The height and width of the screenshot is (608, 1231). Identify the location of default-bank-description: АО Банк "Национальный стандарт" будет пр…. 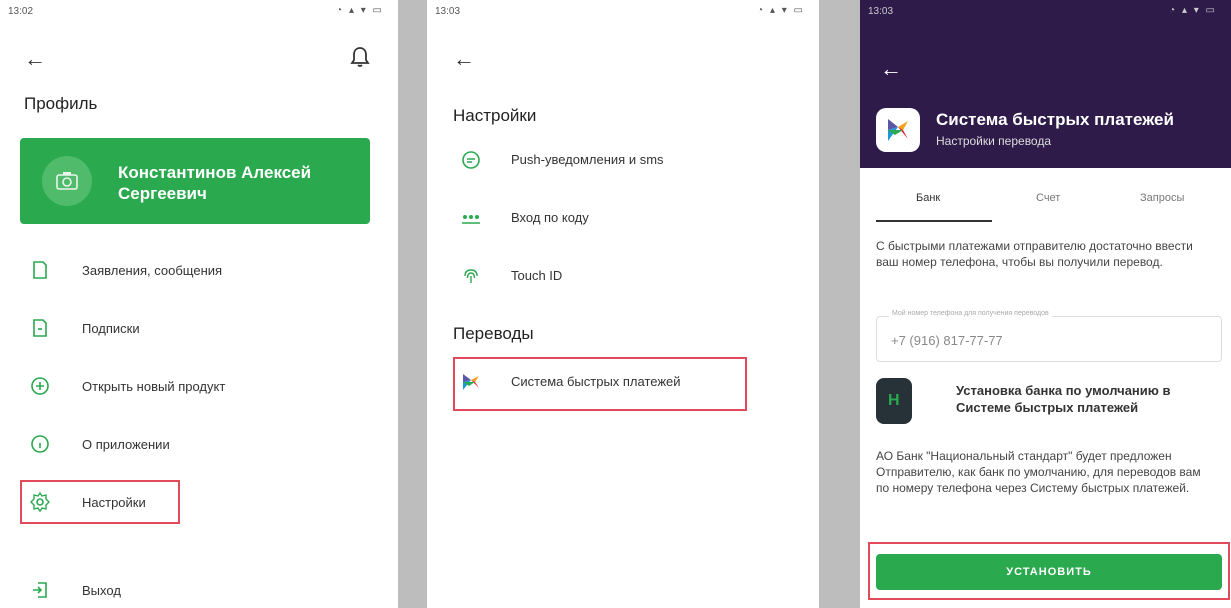
(1038, 472).